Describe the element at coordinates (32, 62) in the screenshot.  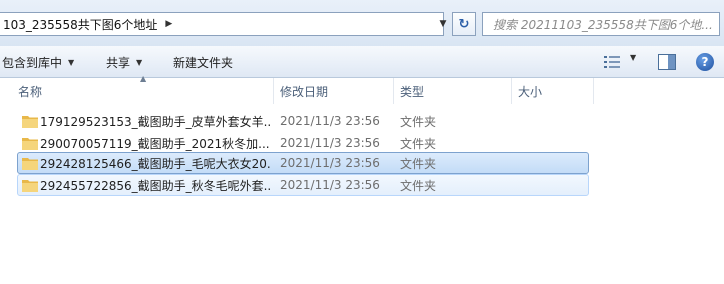
I see `include-in-library-label: 包含到库中` at that location.